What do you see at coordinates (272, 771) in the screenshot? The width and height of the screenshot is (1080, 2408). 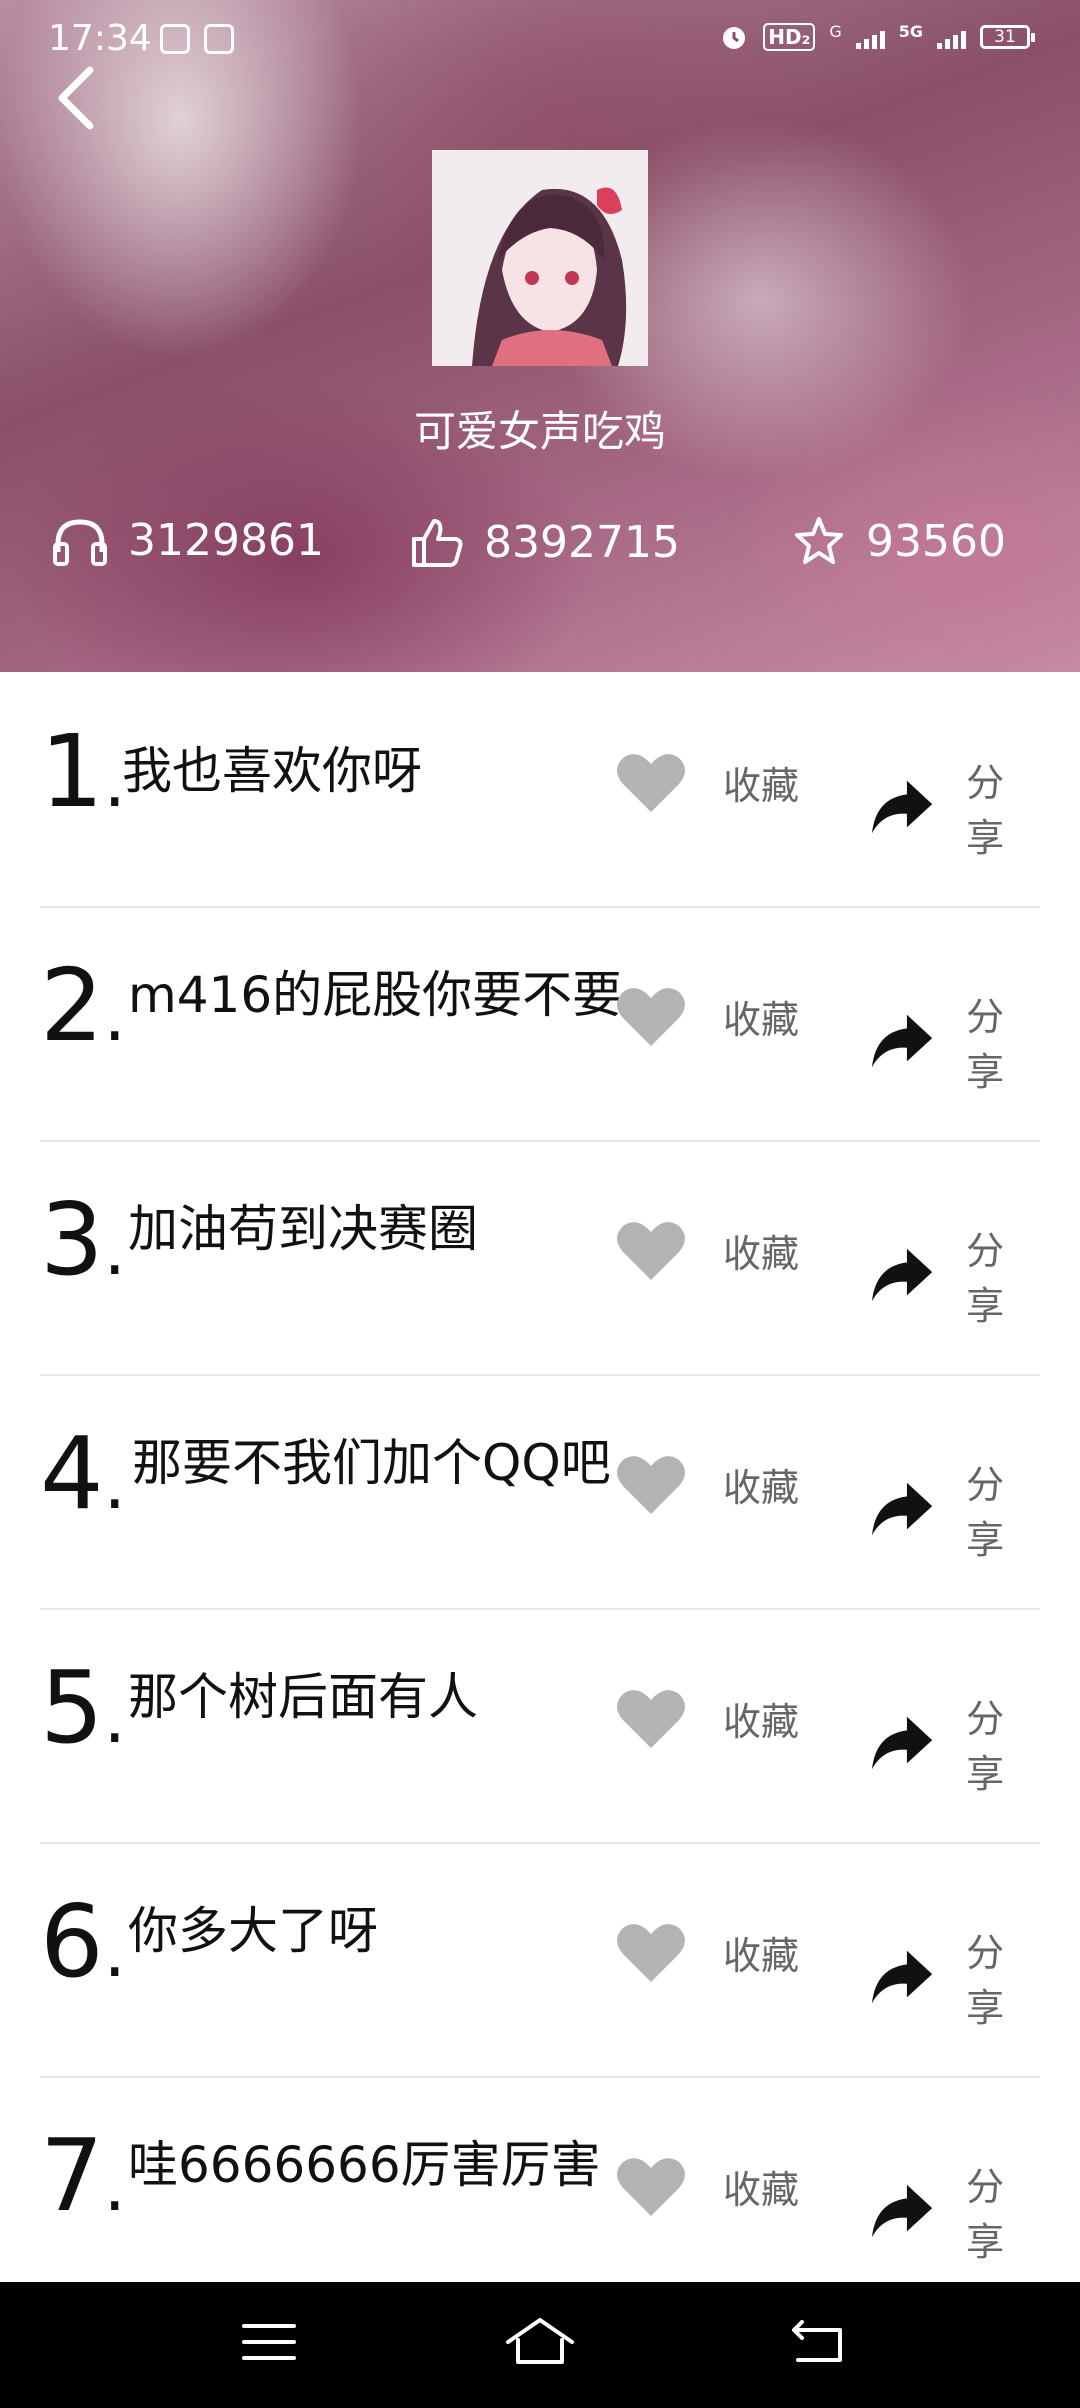 I see `item-text: 我也喜欢你呀` at bounding box center [272, 771].